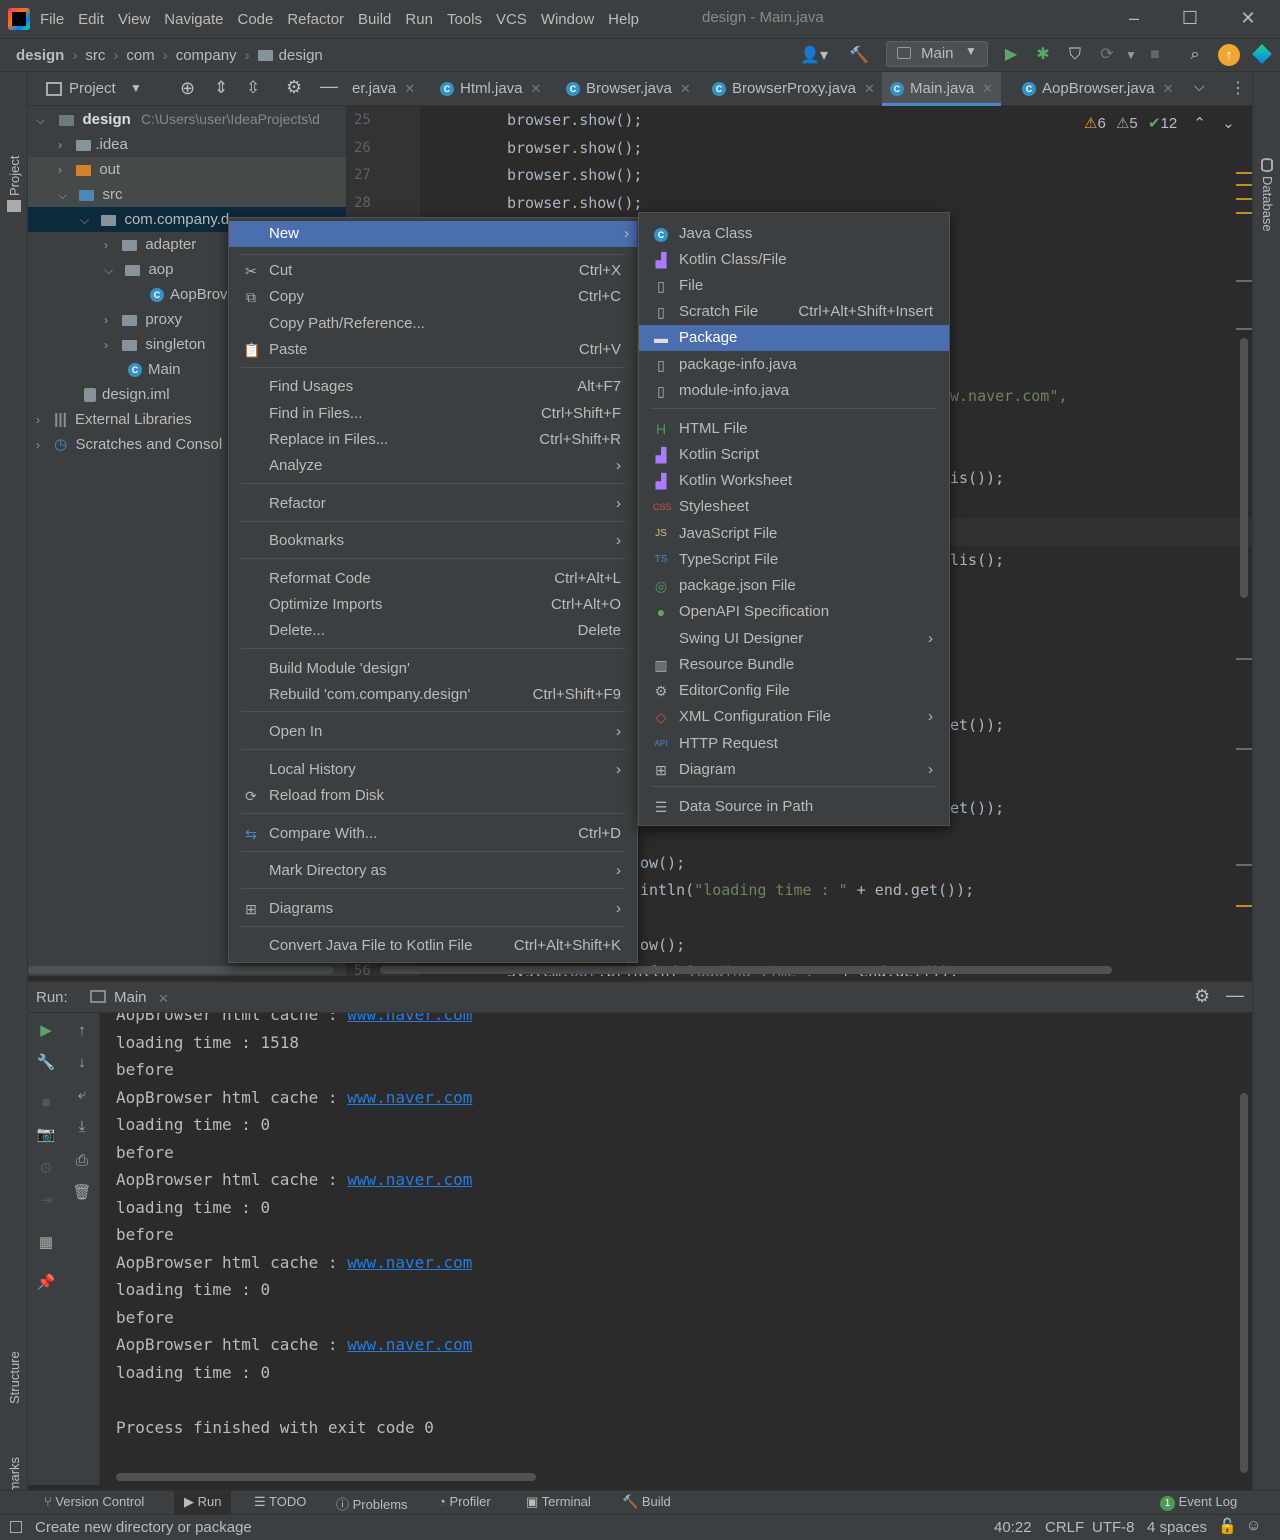  What do you see at coordinates (315, 19) in the screenshot?
I see `menu-refactor: Refactor` at bounding box center [315, 19].